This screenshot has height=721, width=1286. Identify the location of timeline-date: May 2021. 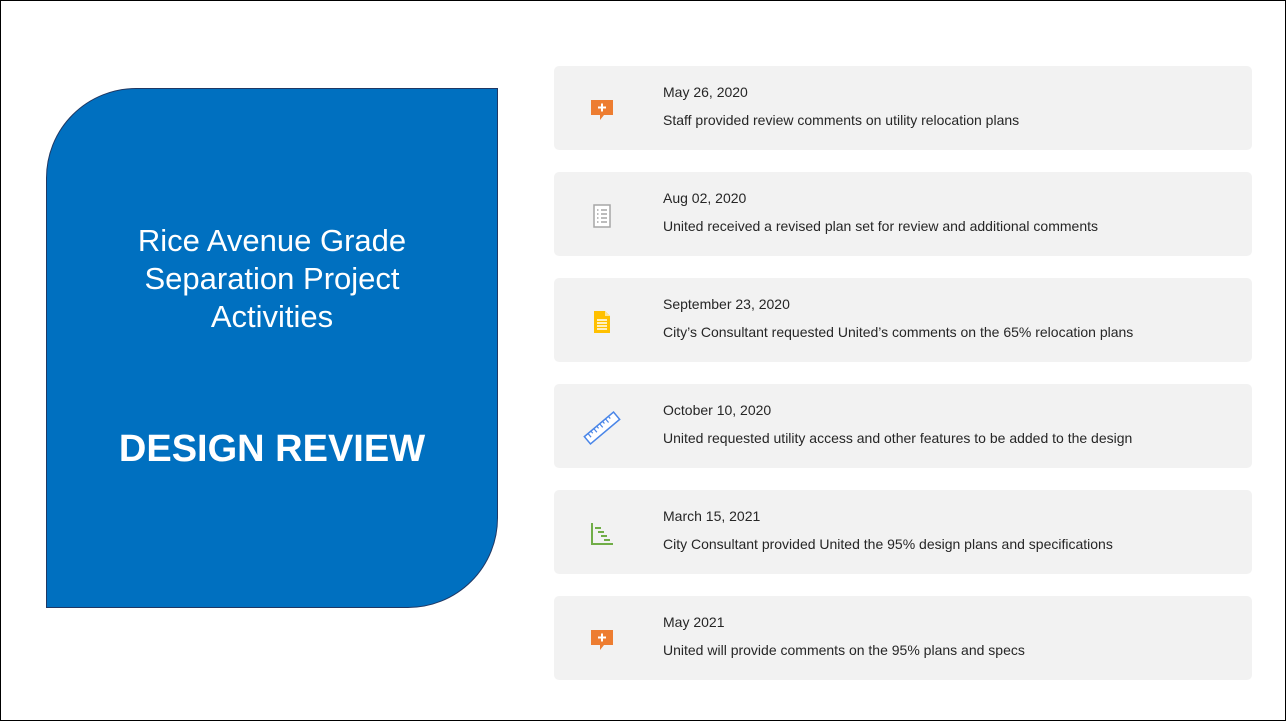
(694, 622).